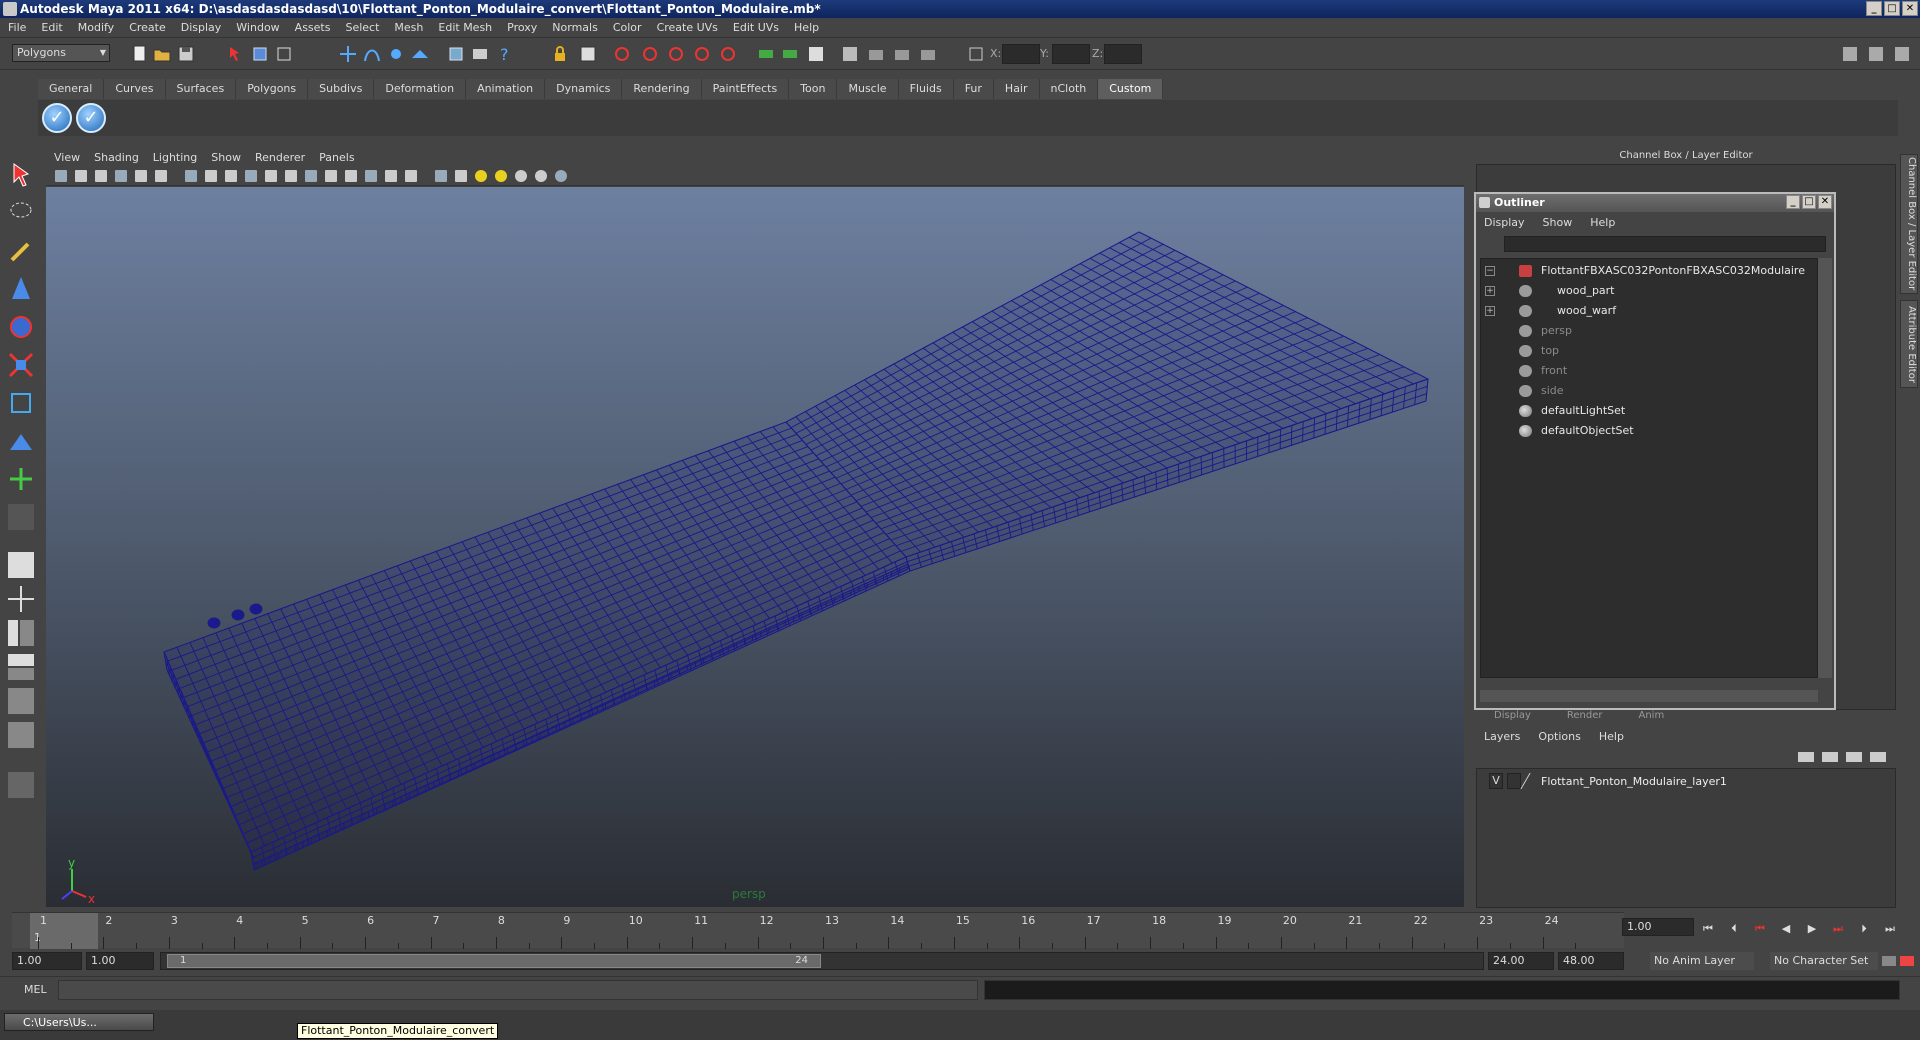 This screenshot has width=1920, height=1040. What do you see at coordinates (21, 441) in the screenshot?
I see `soft-mod-tool-icon` at bounding box center [21, 441].